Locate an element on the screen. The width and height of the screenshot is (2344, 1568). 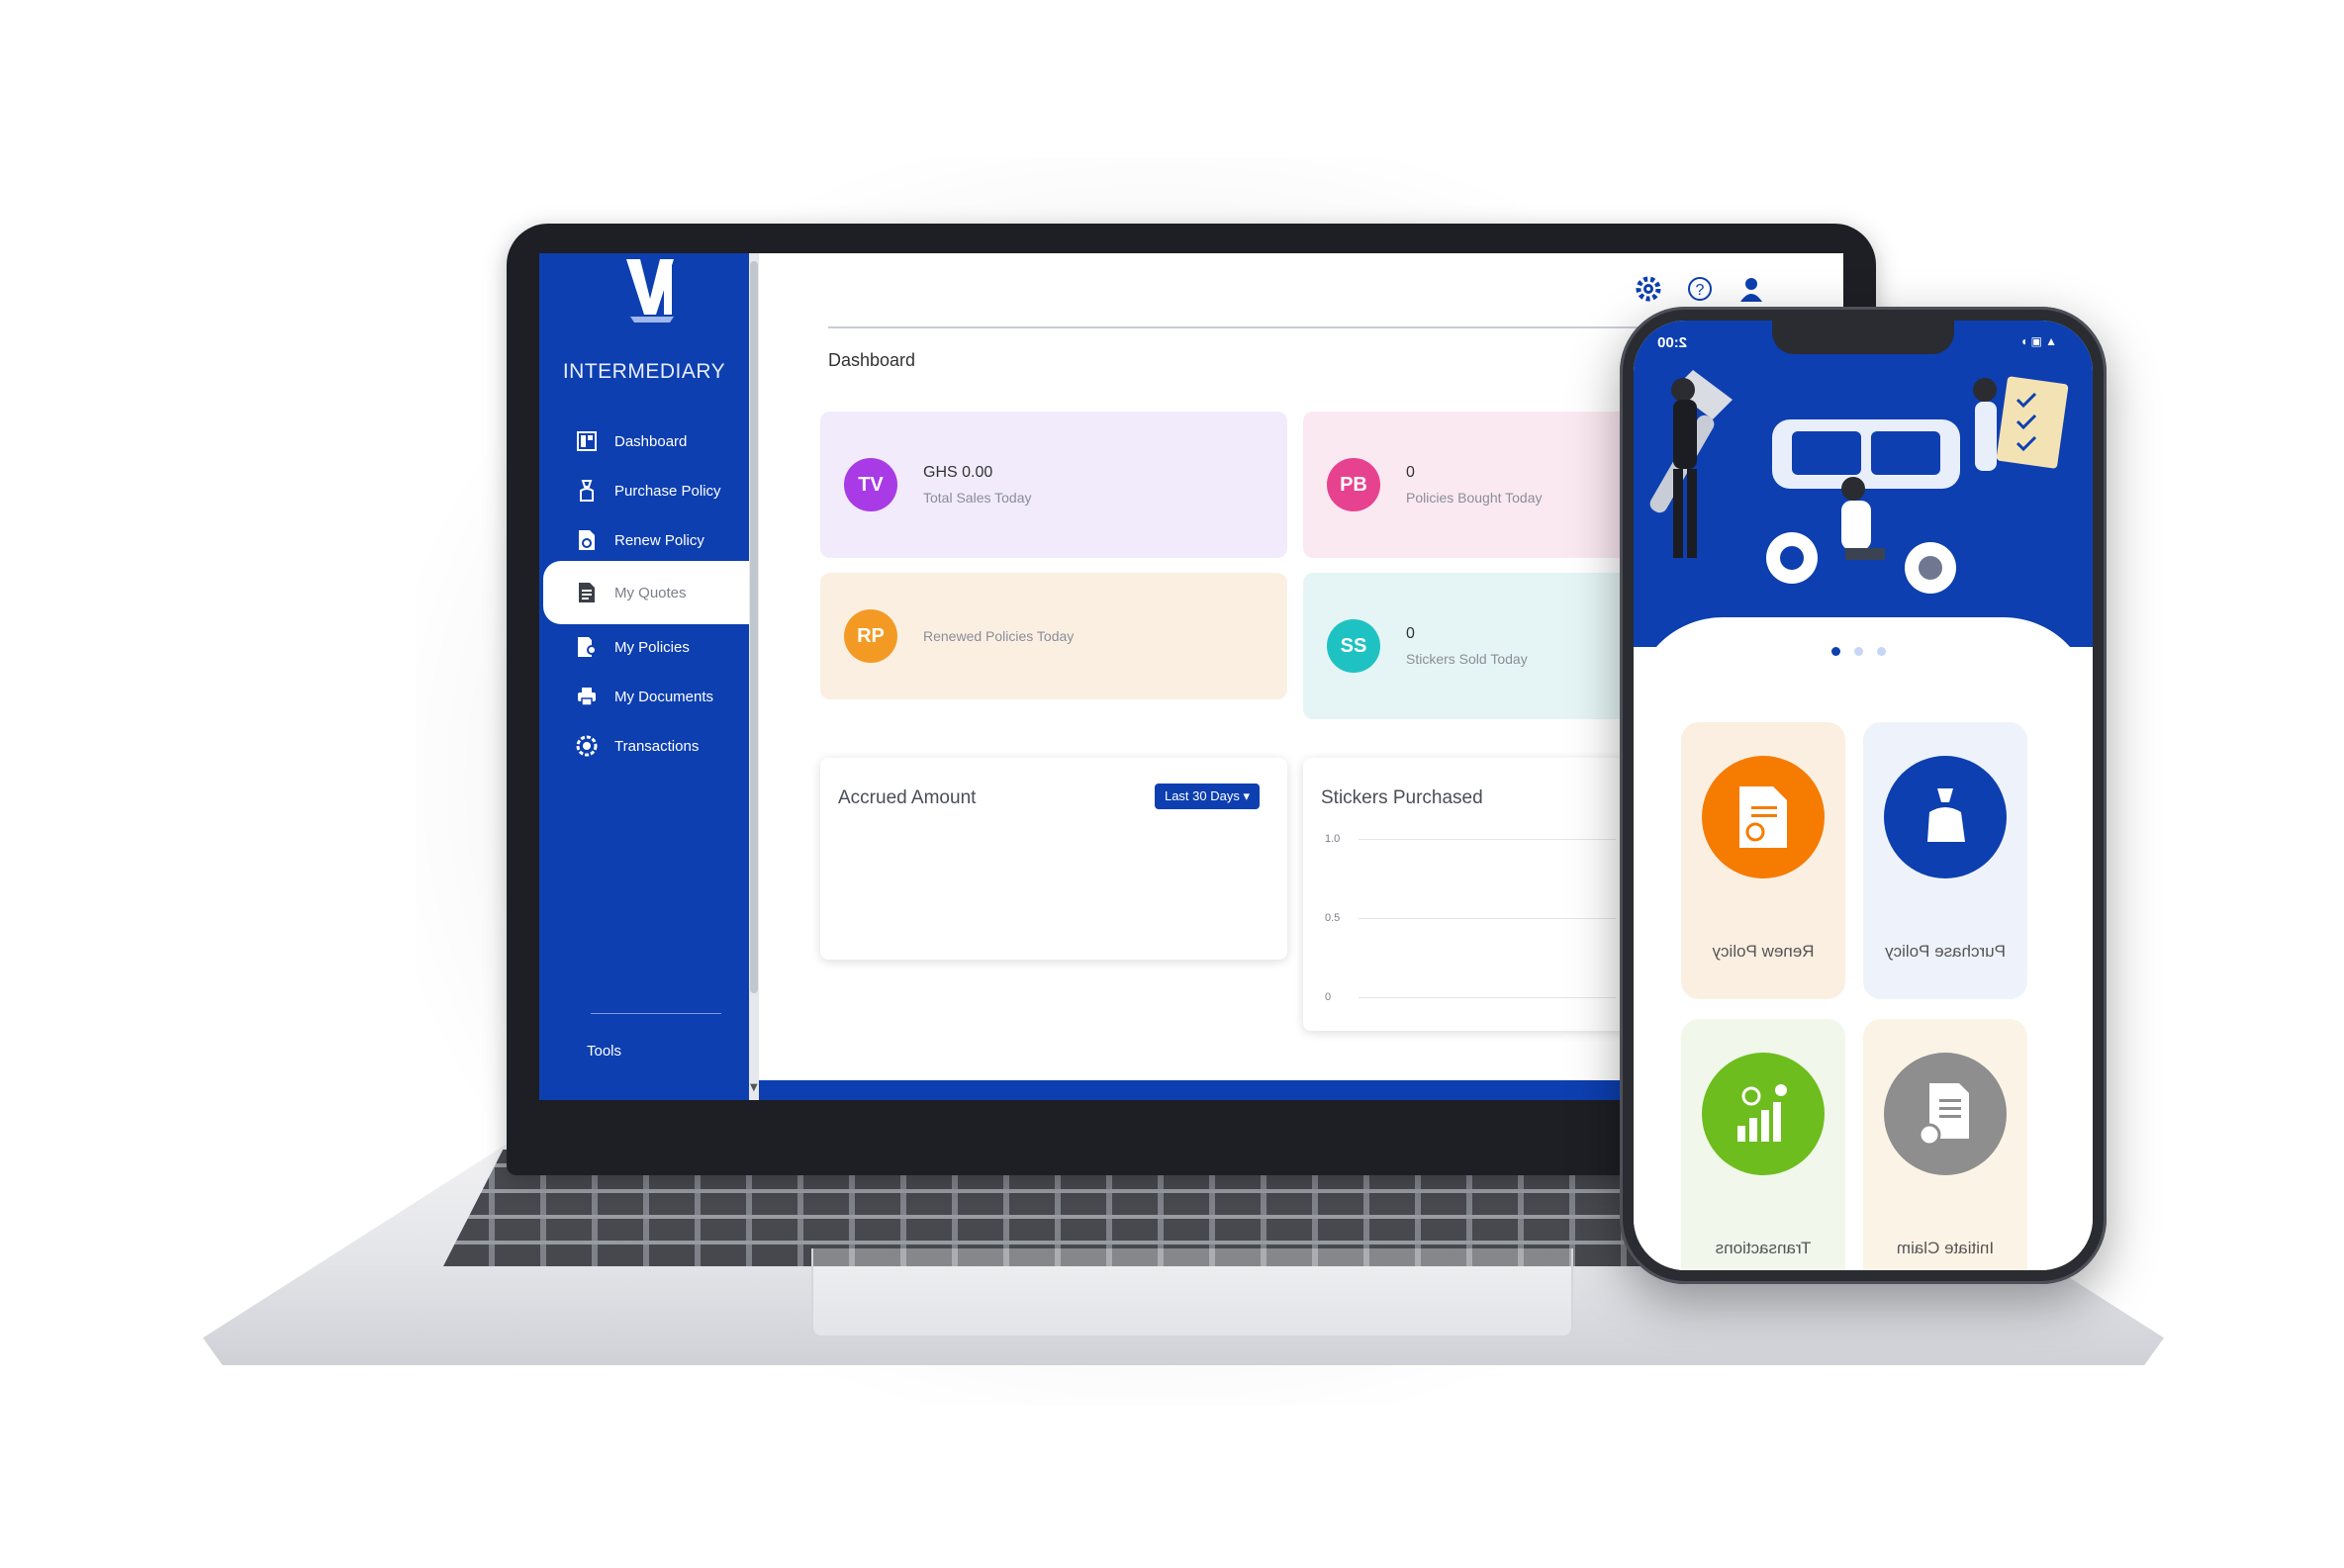
topbar-actions: ? is located at coordinates (1700, 289).